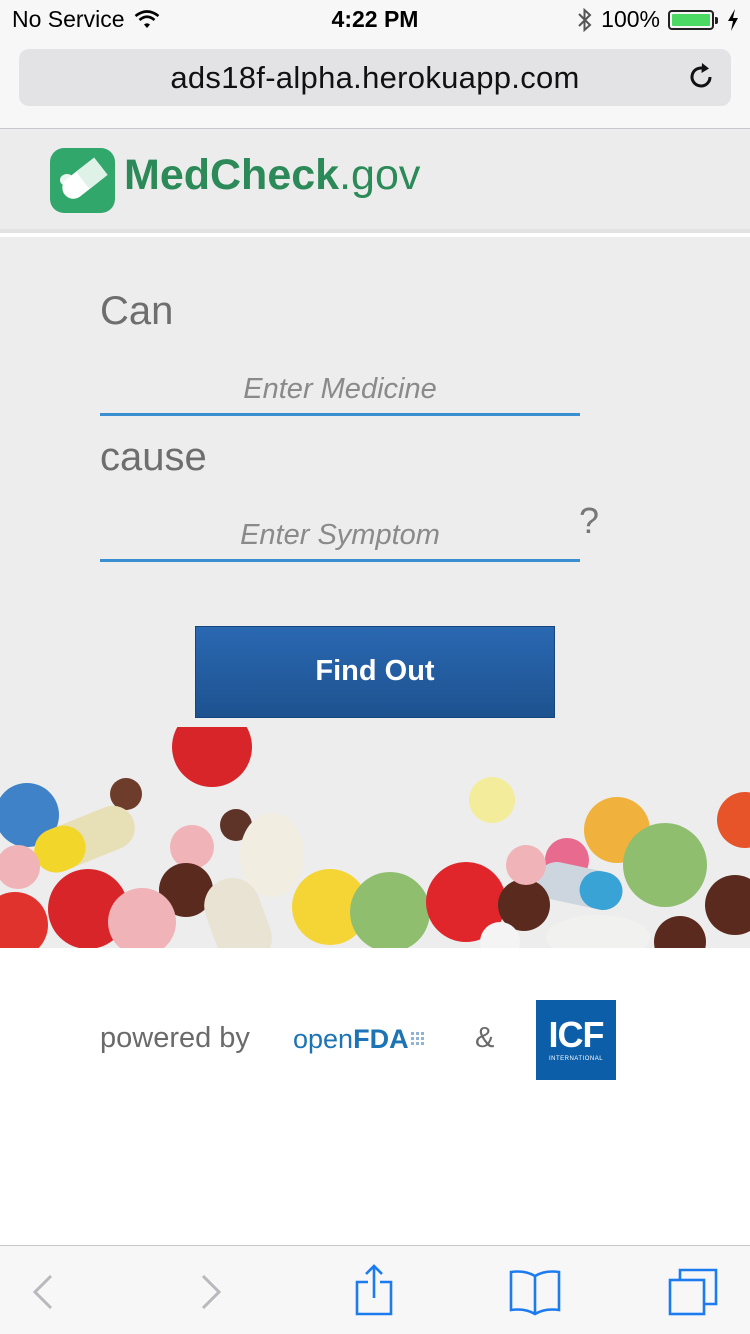 The width and height of the screenshot is (750, 1334). I want to click on battery-percent: 100%, so click(630, 19).